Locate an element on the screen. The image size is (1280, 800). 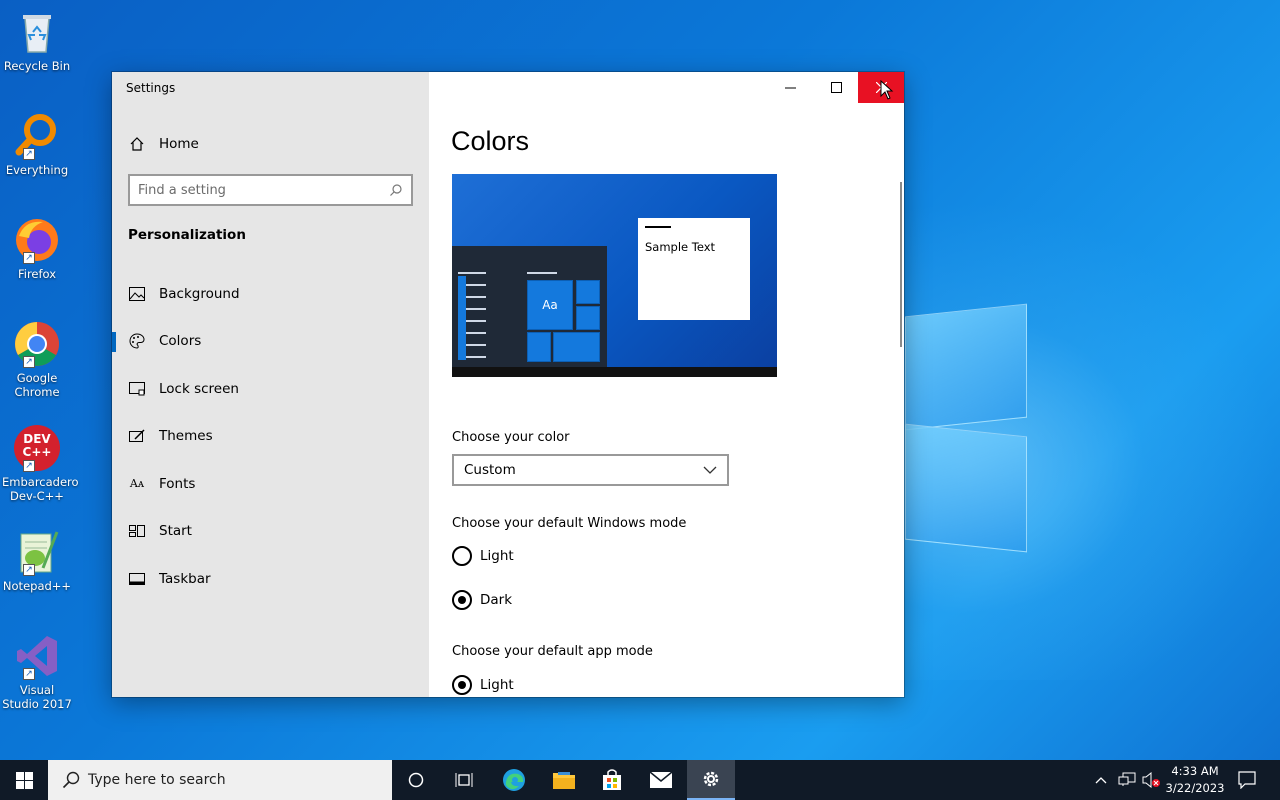
task-view-icon is located at coordinates (464, 780).